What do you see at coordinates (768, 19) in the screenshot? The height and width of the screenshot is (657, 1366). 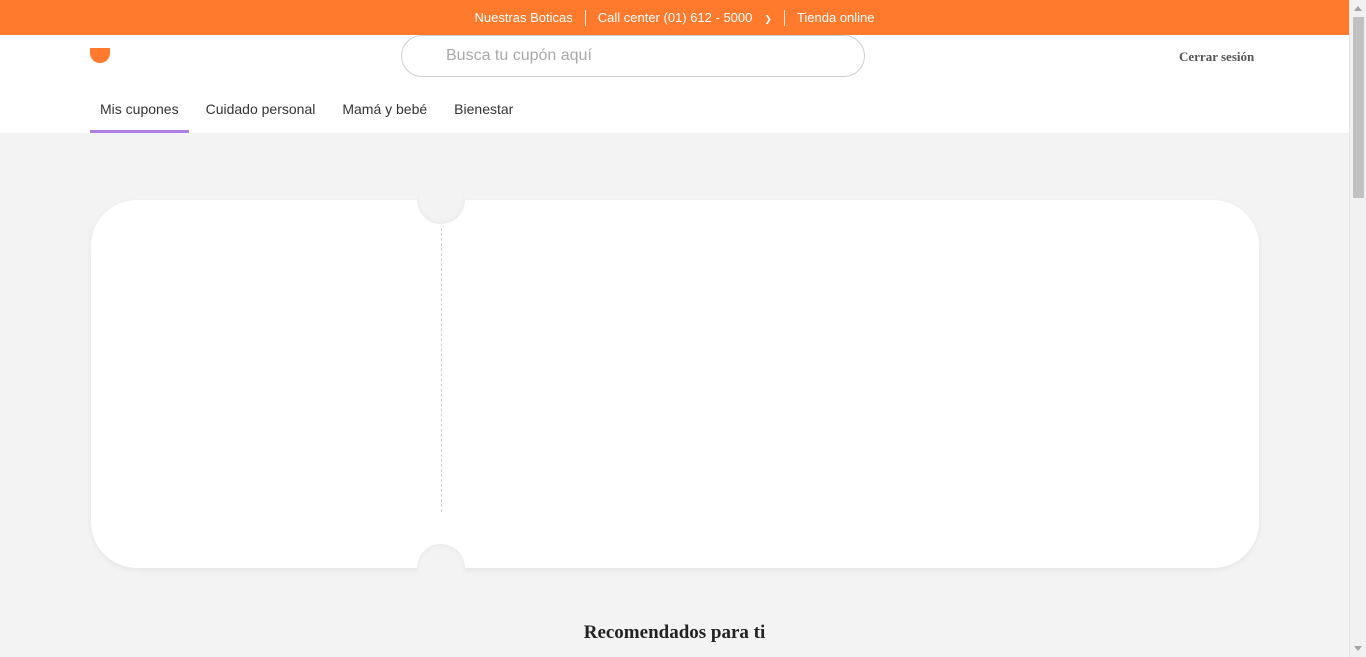 I see `chevron-down-icon: ❯` at bounding box center [768, 19].